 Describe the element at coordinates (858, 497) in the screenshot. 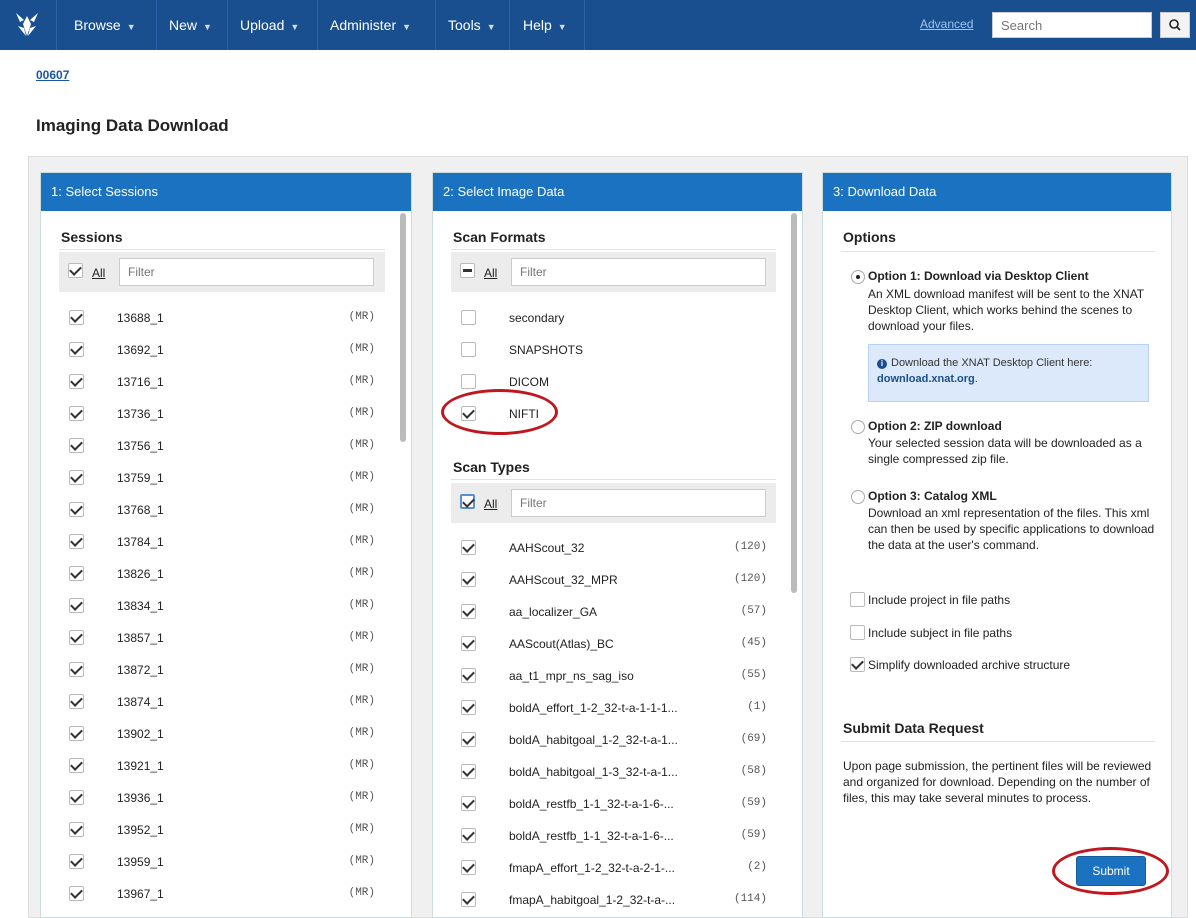

I see `option3-radio` at that location.